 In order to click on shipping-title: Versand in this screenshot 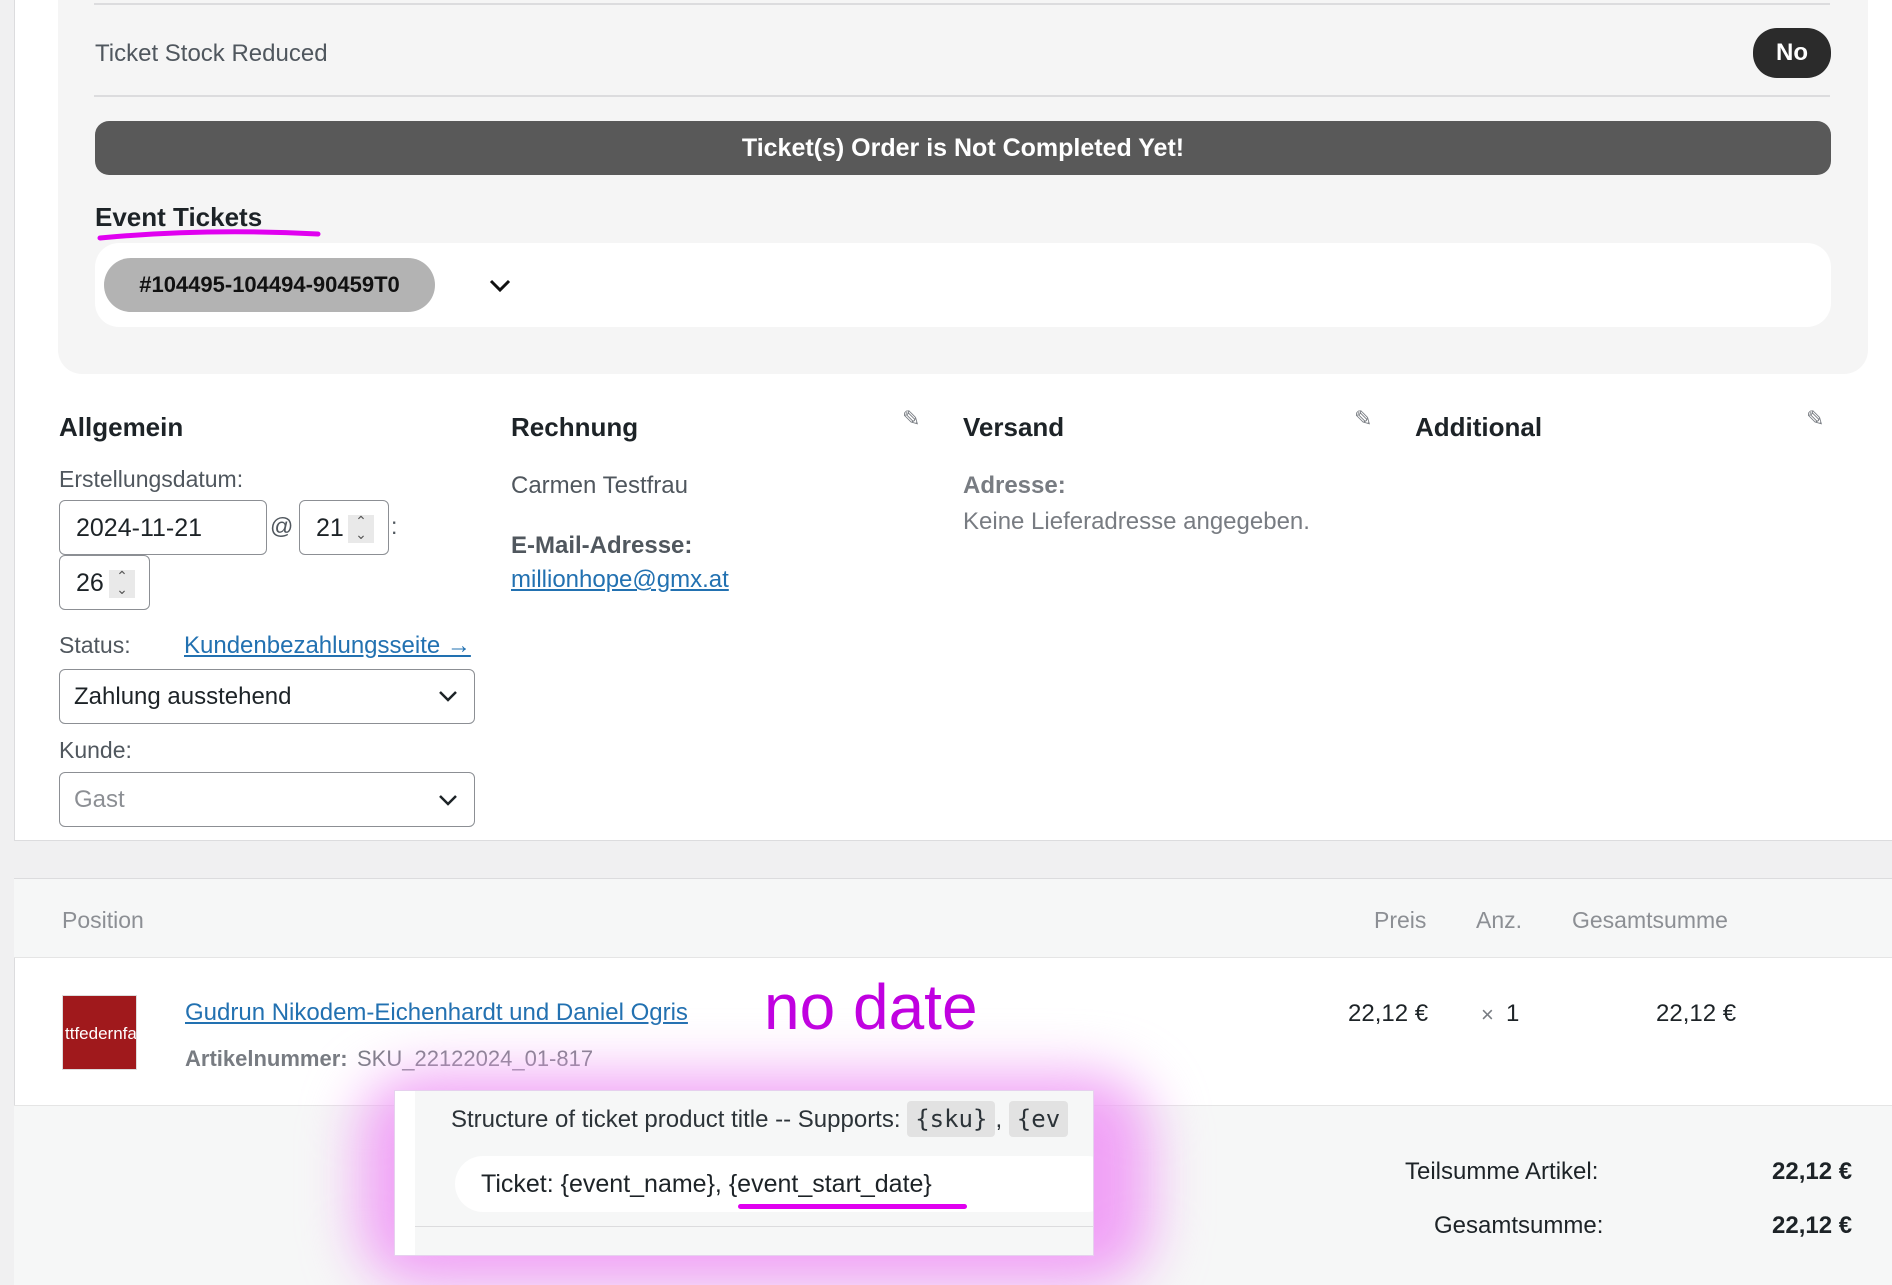, I will do `click(1014, 427)`.